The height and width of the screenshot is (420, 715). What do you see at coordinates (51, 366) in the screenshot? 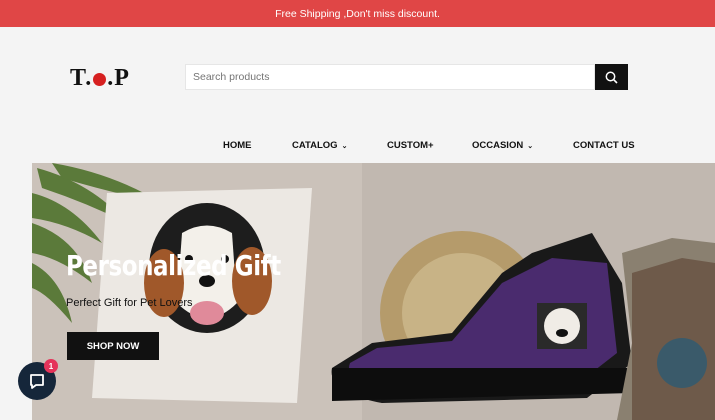
I see `unread-badge: 1` at bounding box center [51, 366].